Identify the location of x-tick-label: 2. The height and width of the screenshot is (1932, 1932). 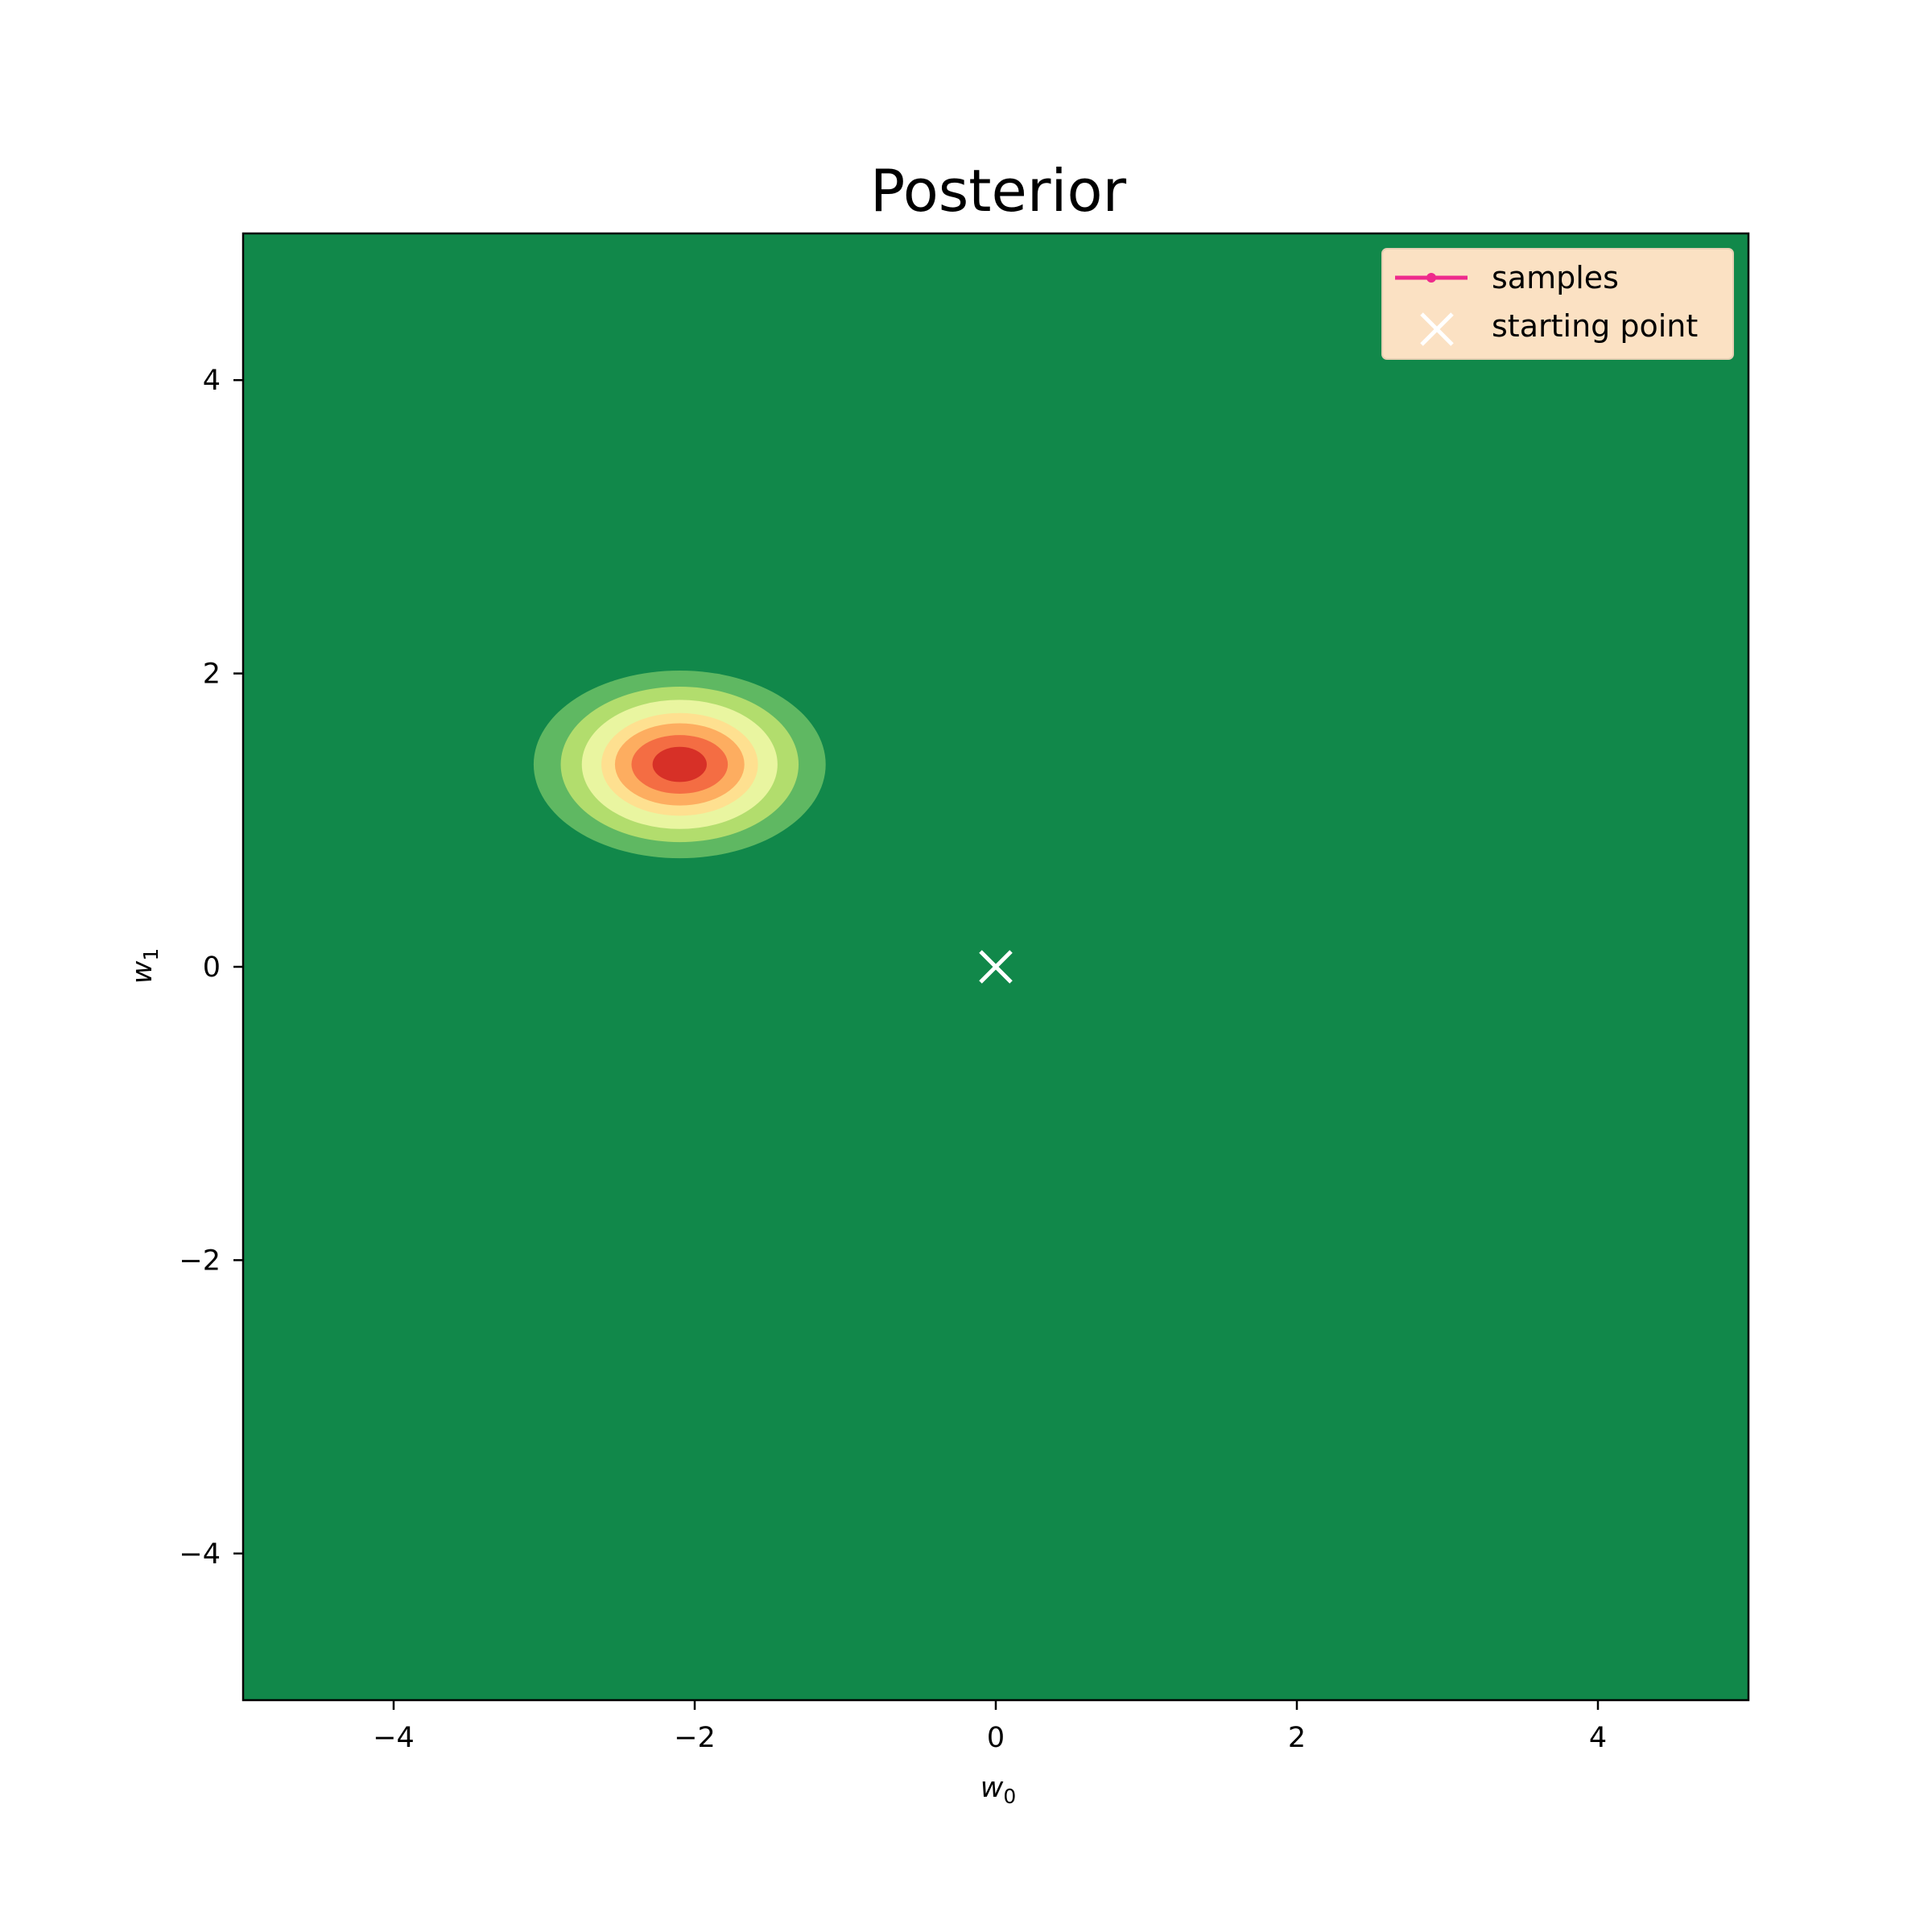
(1297, 1738).